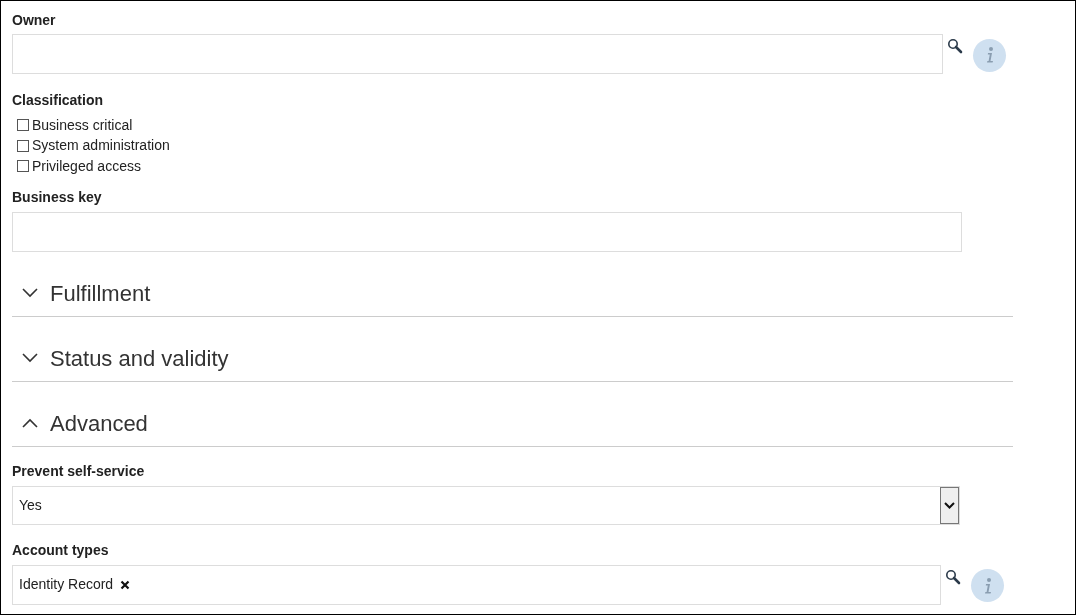  Describe the element at coordinates (125, 584) in the screenshot. I see `remove-icon` at that location.